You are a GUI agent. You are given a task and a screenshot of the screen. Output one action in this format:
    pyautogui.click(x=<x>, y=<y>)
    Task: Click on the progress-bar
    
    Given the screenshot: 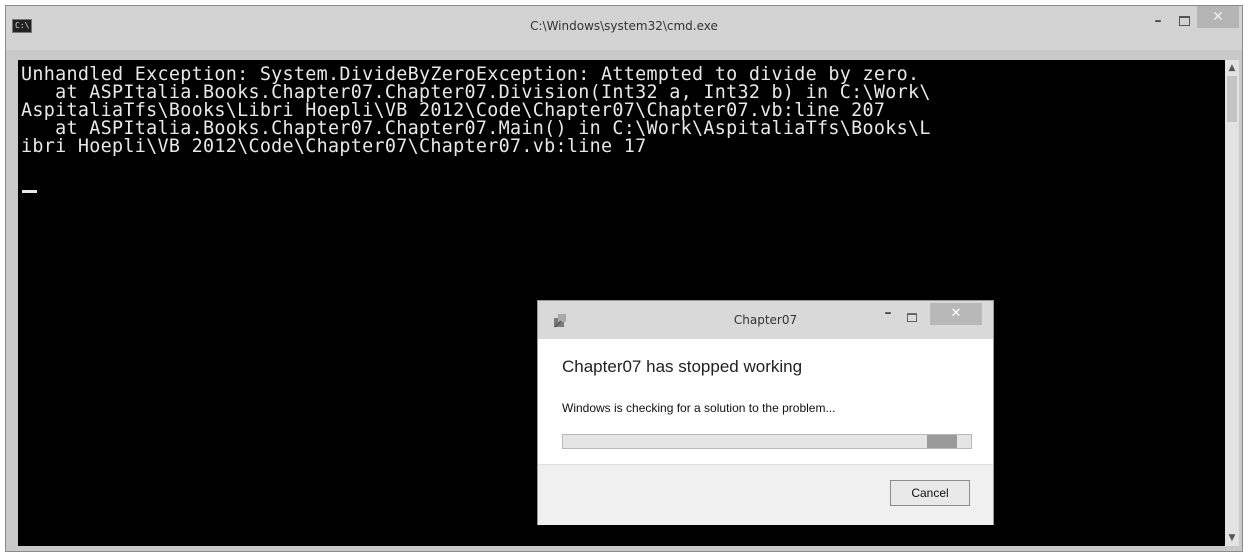 What is the action you would take?
    pyautogui.click(x=767, y=441)
    